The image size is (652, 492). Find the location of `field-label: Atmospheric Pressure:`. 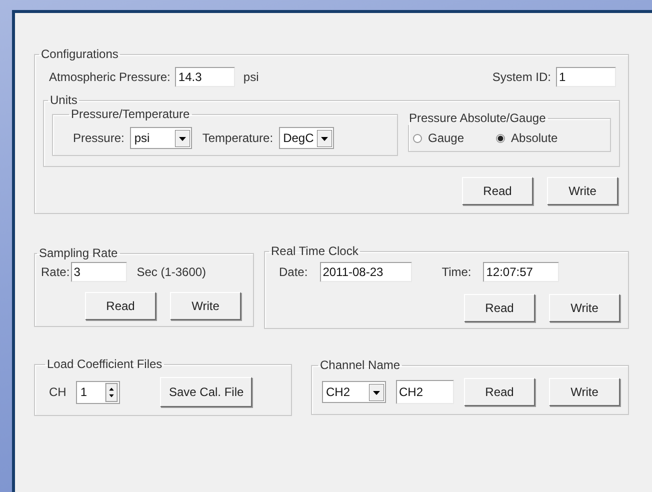

field-label: Atmospheric Pressure: is located at coordinates (109, 77).